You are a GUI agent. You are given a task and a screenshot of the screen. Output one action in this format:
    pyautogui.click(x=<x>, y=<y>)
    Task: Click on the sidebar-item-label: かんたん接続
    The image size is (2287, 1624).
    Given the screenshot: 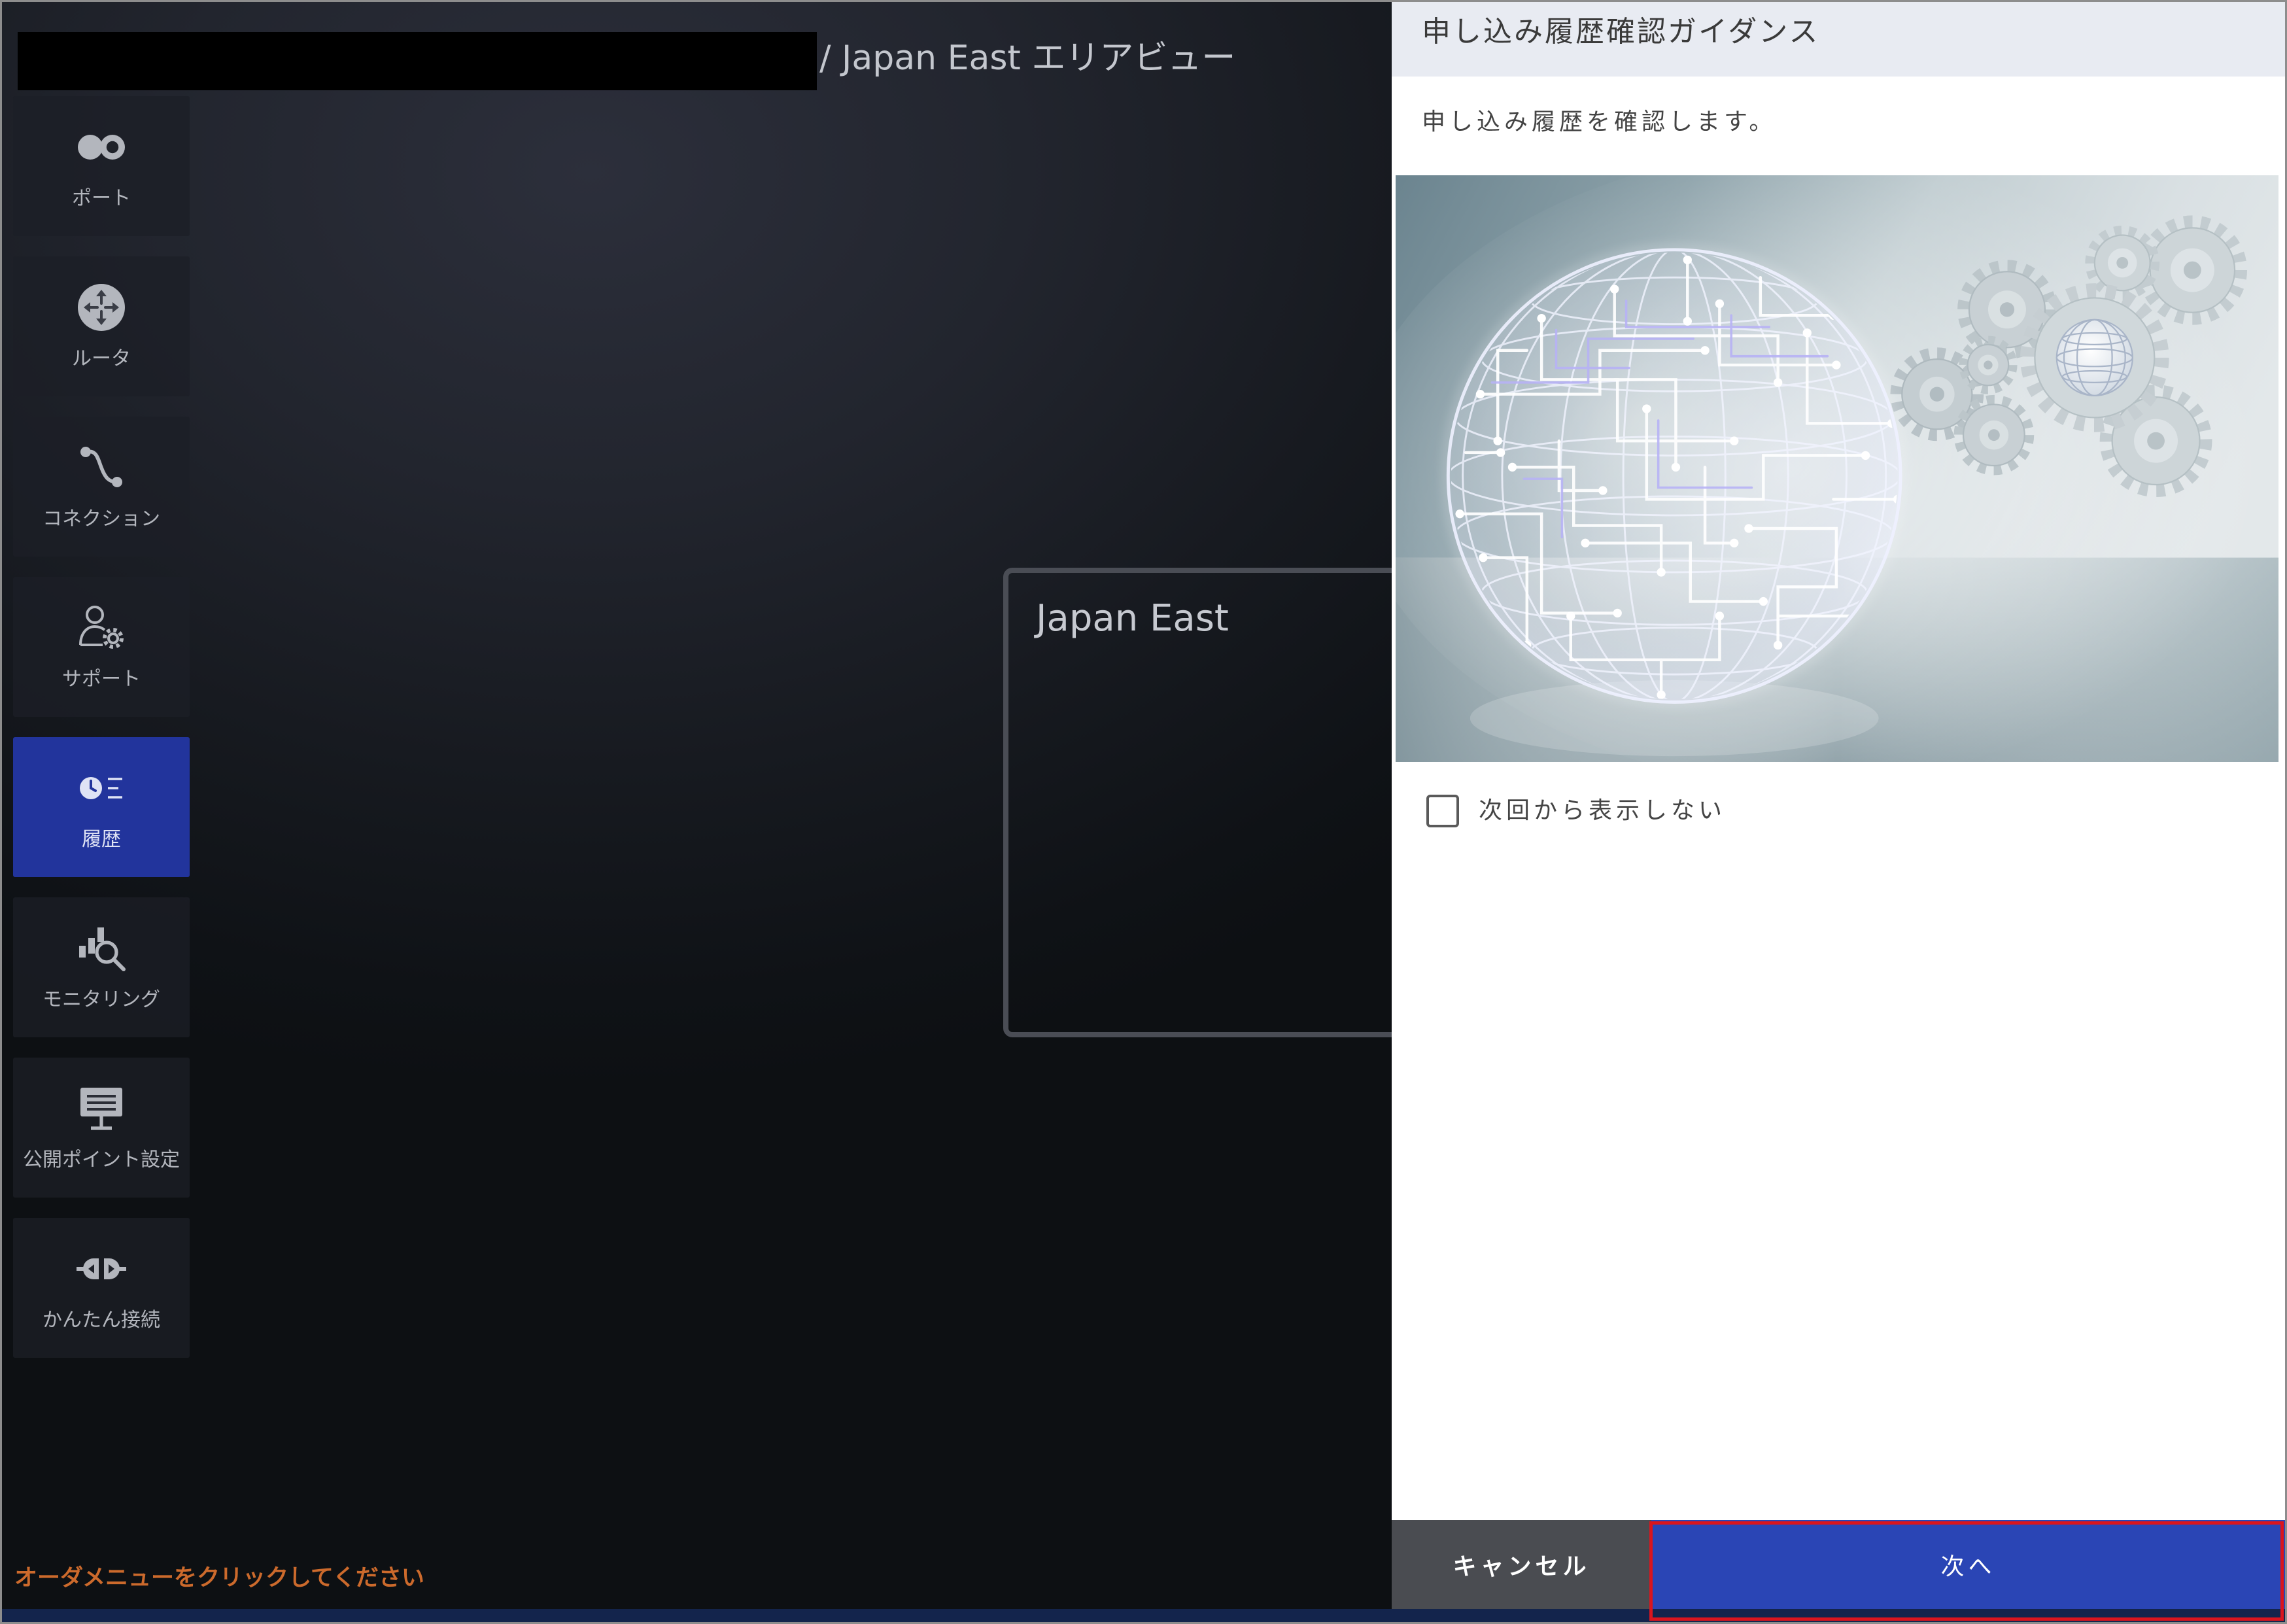 What is the action you would take?
    pyautogui.click(x=101, y=1320)
    